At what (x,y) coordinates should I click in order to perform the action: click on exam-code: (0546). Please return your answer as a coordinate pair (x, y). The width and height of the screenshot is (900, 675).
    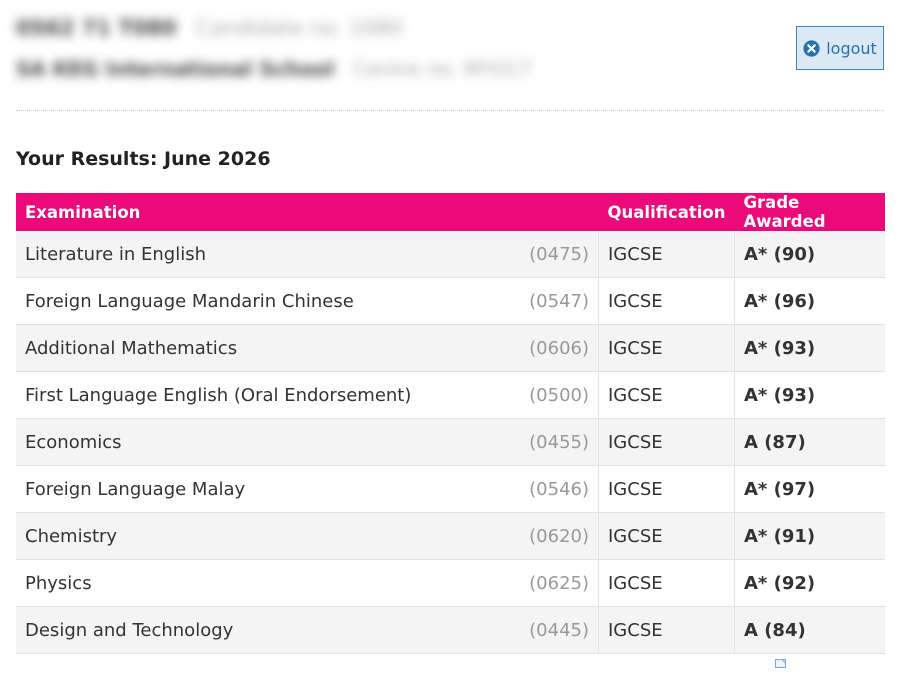
    Looking at the image, I should click on (559, 489).